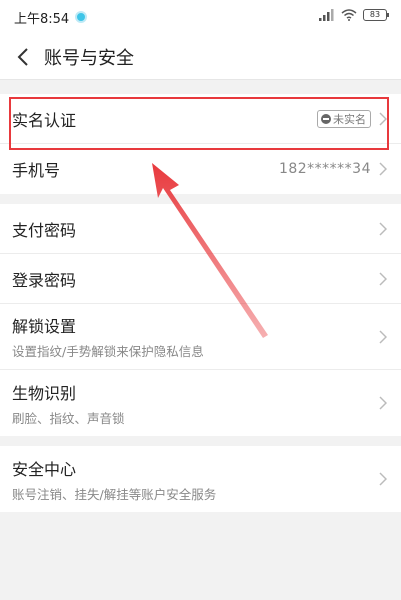 This screenshot has height=600, width=401. Describe the element at coordinates (200, 403) in the screenshot. I see `biometric-row: 生物识别 刷脸、指纹、声音锁` at that location.